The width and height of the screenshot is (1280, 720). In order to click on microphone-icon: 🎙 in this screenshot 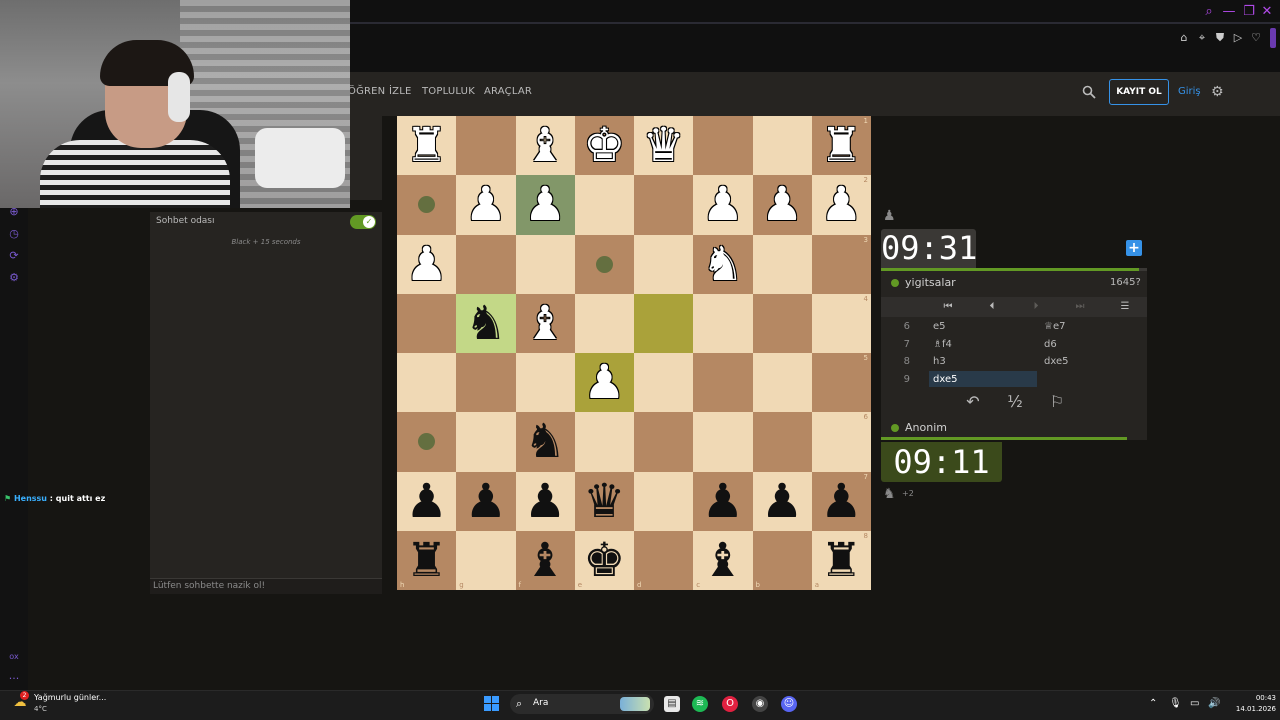, I will do `click(1175, 703)`.